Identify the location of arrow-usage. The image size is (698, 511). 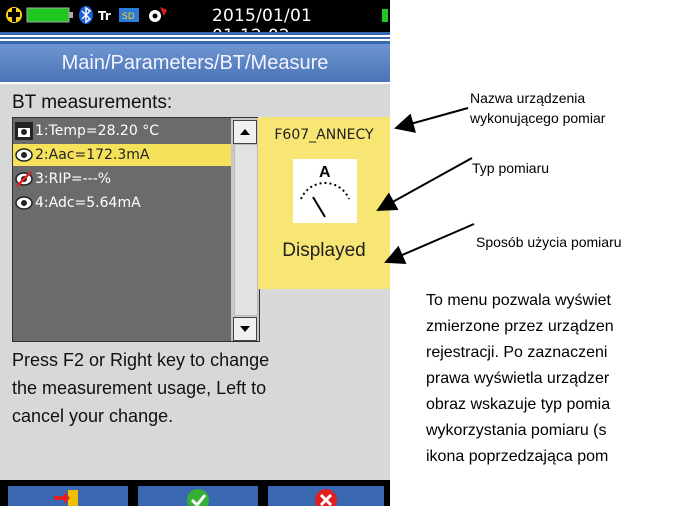
(429, 244).